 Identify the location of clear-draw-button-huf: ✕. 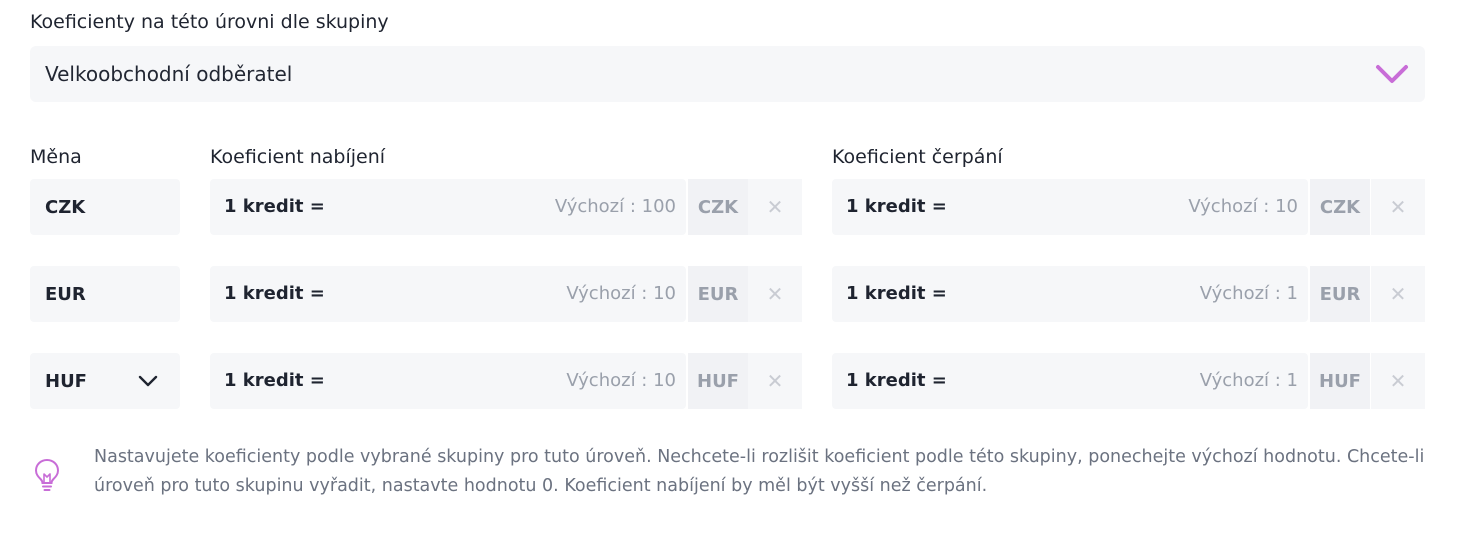
(1398, 381).